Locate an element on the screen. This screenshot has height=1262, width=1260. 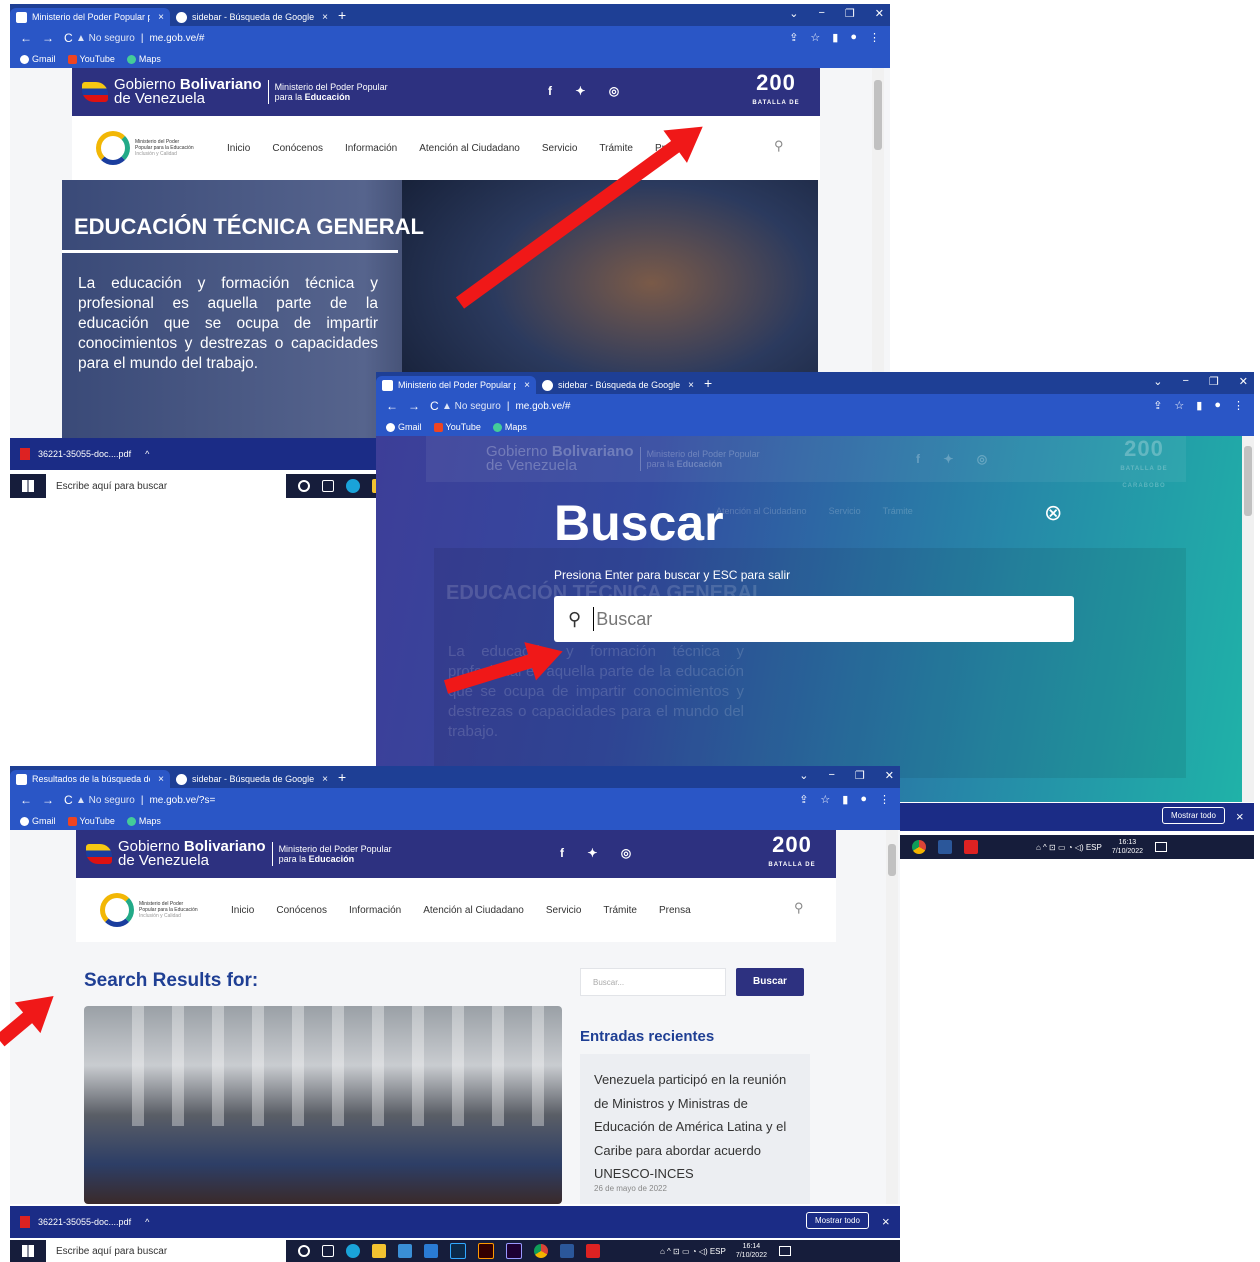
bookmark-star-icon: ☆ is located at coordinates (815, 37).